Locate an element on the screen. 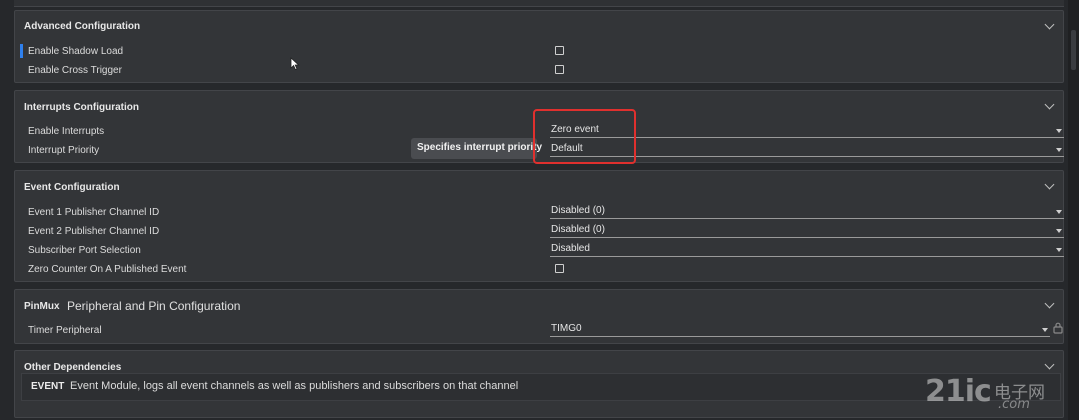 The height and width of the screenshot is (420, 1079). timer-peripheral-select: TIMG0 is located at coordinates (800, 330).